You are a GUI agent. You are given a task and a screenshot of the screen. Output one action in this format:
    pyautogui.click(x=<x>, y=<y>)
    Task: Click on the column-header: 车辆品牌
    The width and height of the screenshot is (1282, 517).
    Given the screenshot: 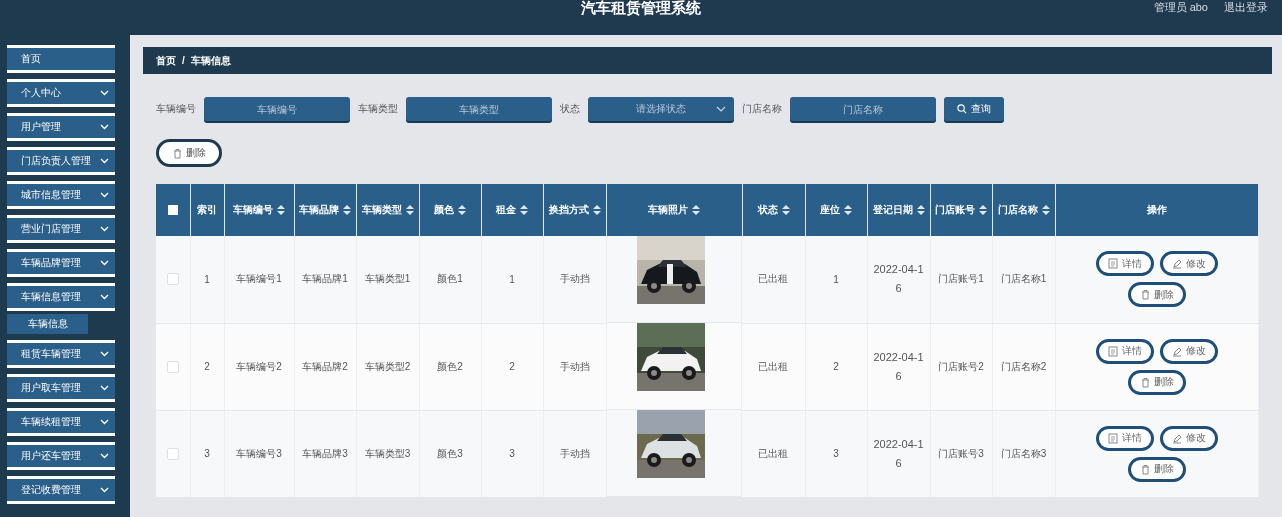 What is the action you would take?
    pyautogui.click(x=319, y=209)
    